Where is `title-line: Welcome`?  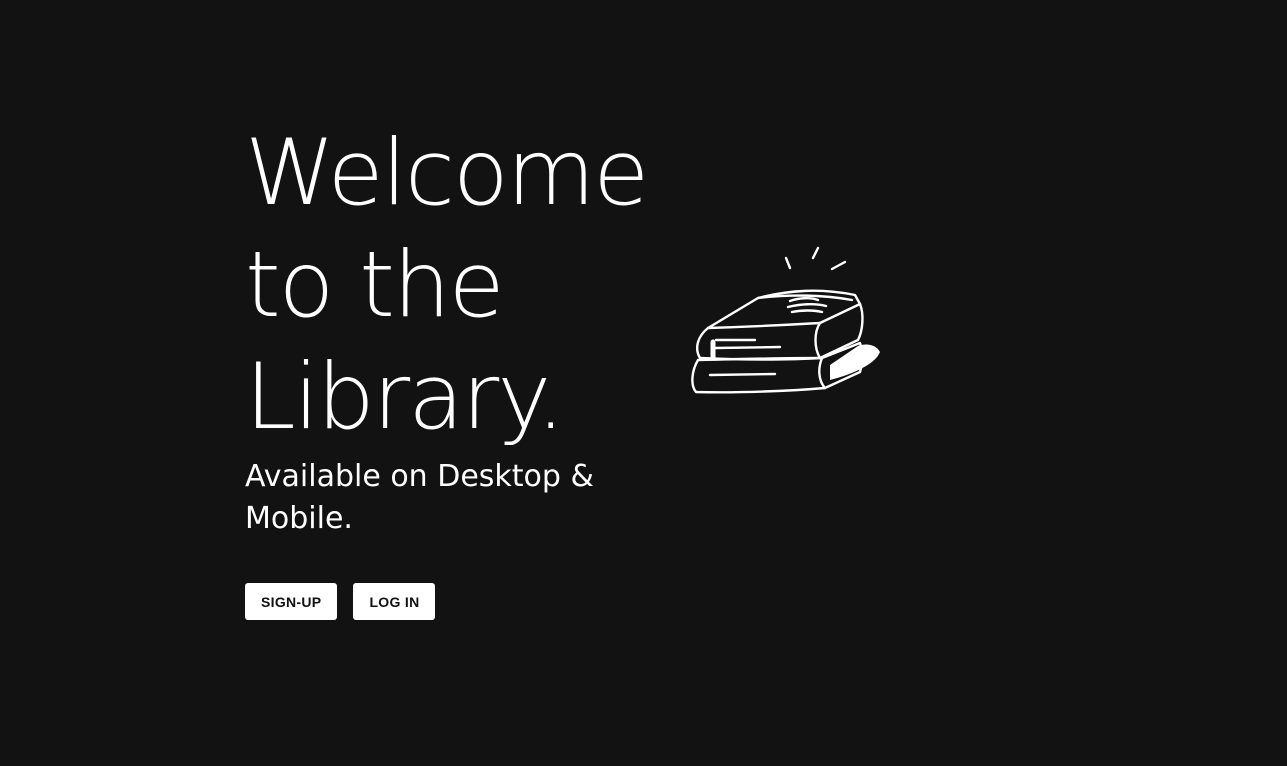 title-line: Welcome is located at coordinates (447, 173).